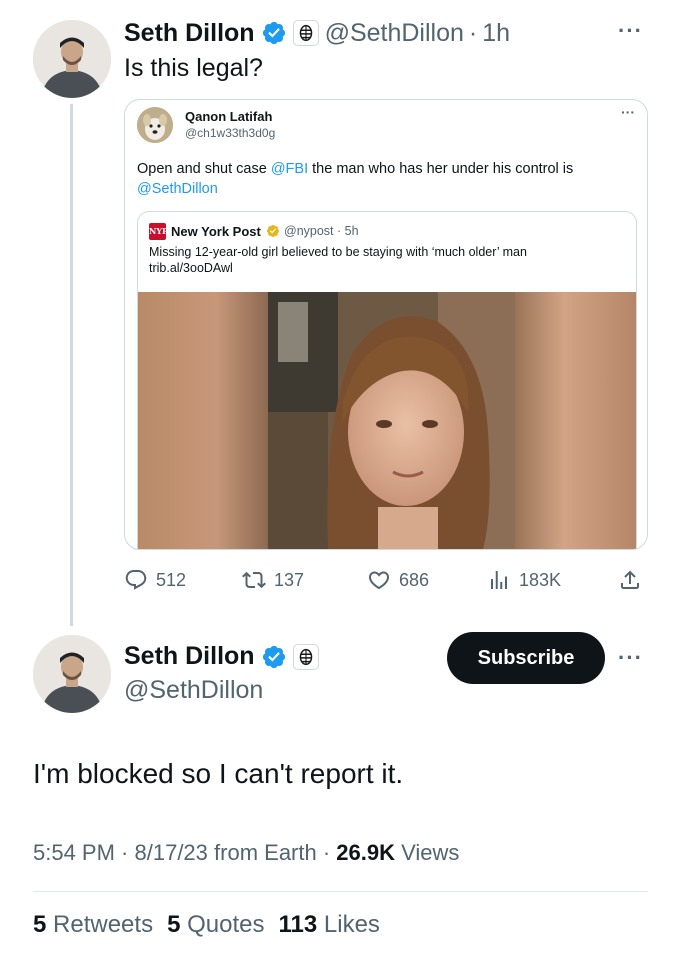 This screenshot has height=954, width=680. Describe the element at coordinates (630, 31) in the screenshot. I see `tweet-more-button: ···` at that location.